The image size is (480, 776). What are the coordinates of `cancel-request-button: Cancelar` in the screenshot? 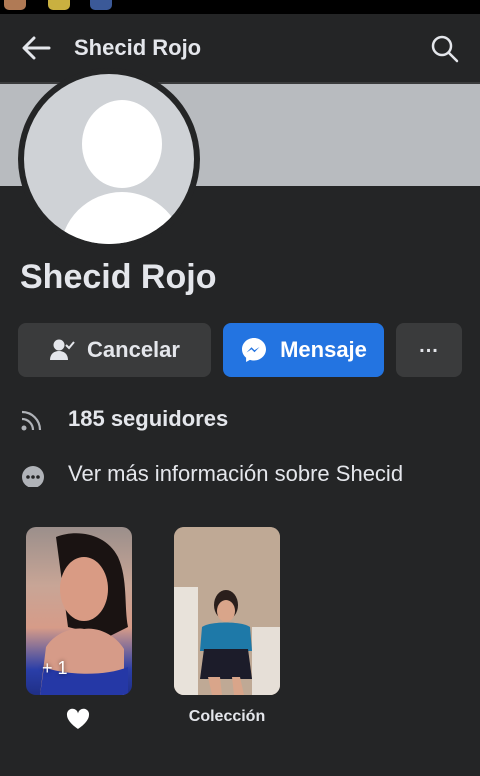 It's located at (114, 350).